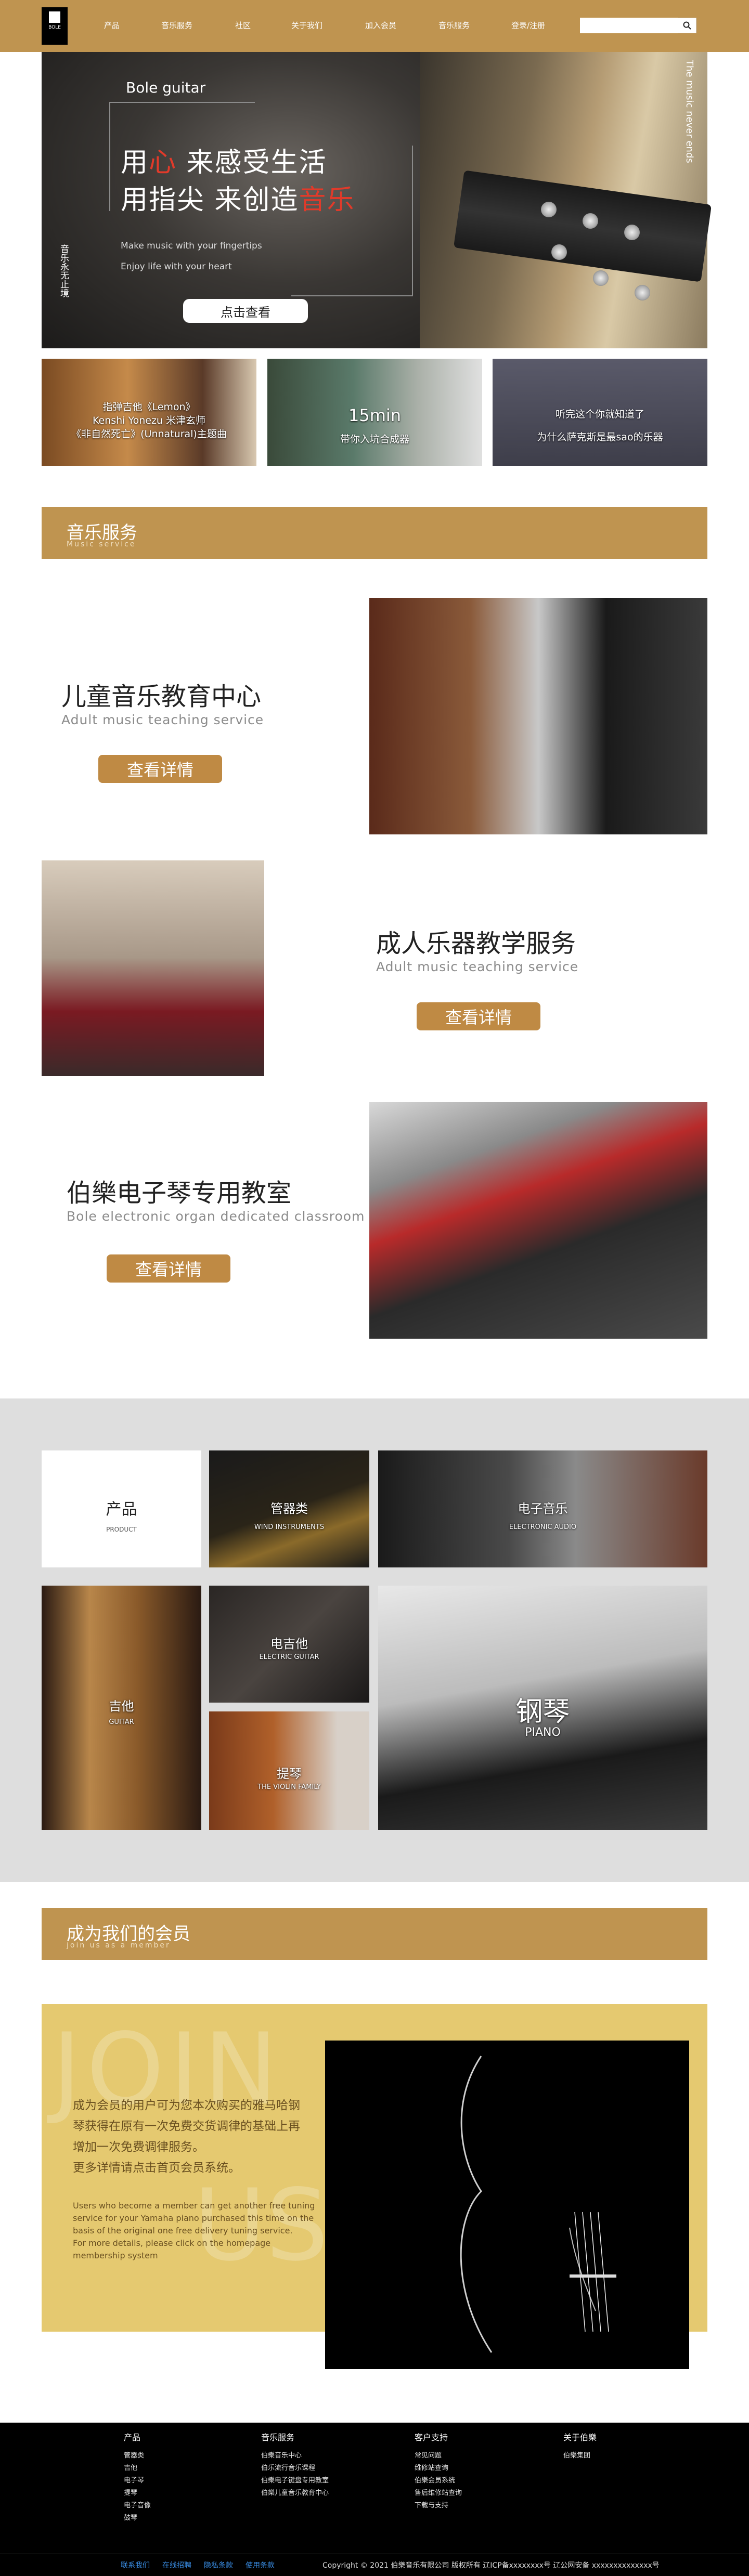 The image size is (749, 2576). What do you see at coordinates (439, 2492) in the screenshot?
I see `footer-link: 售后维修站查询` at bounding box center [439, 2492].